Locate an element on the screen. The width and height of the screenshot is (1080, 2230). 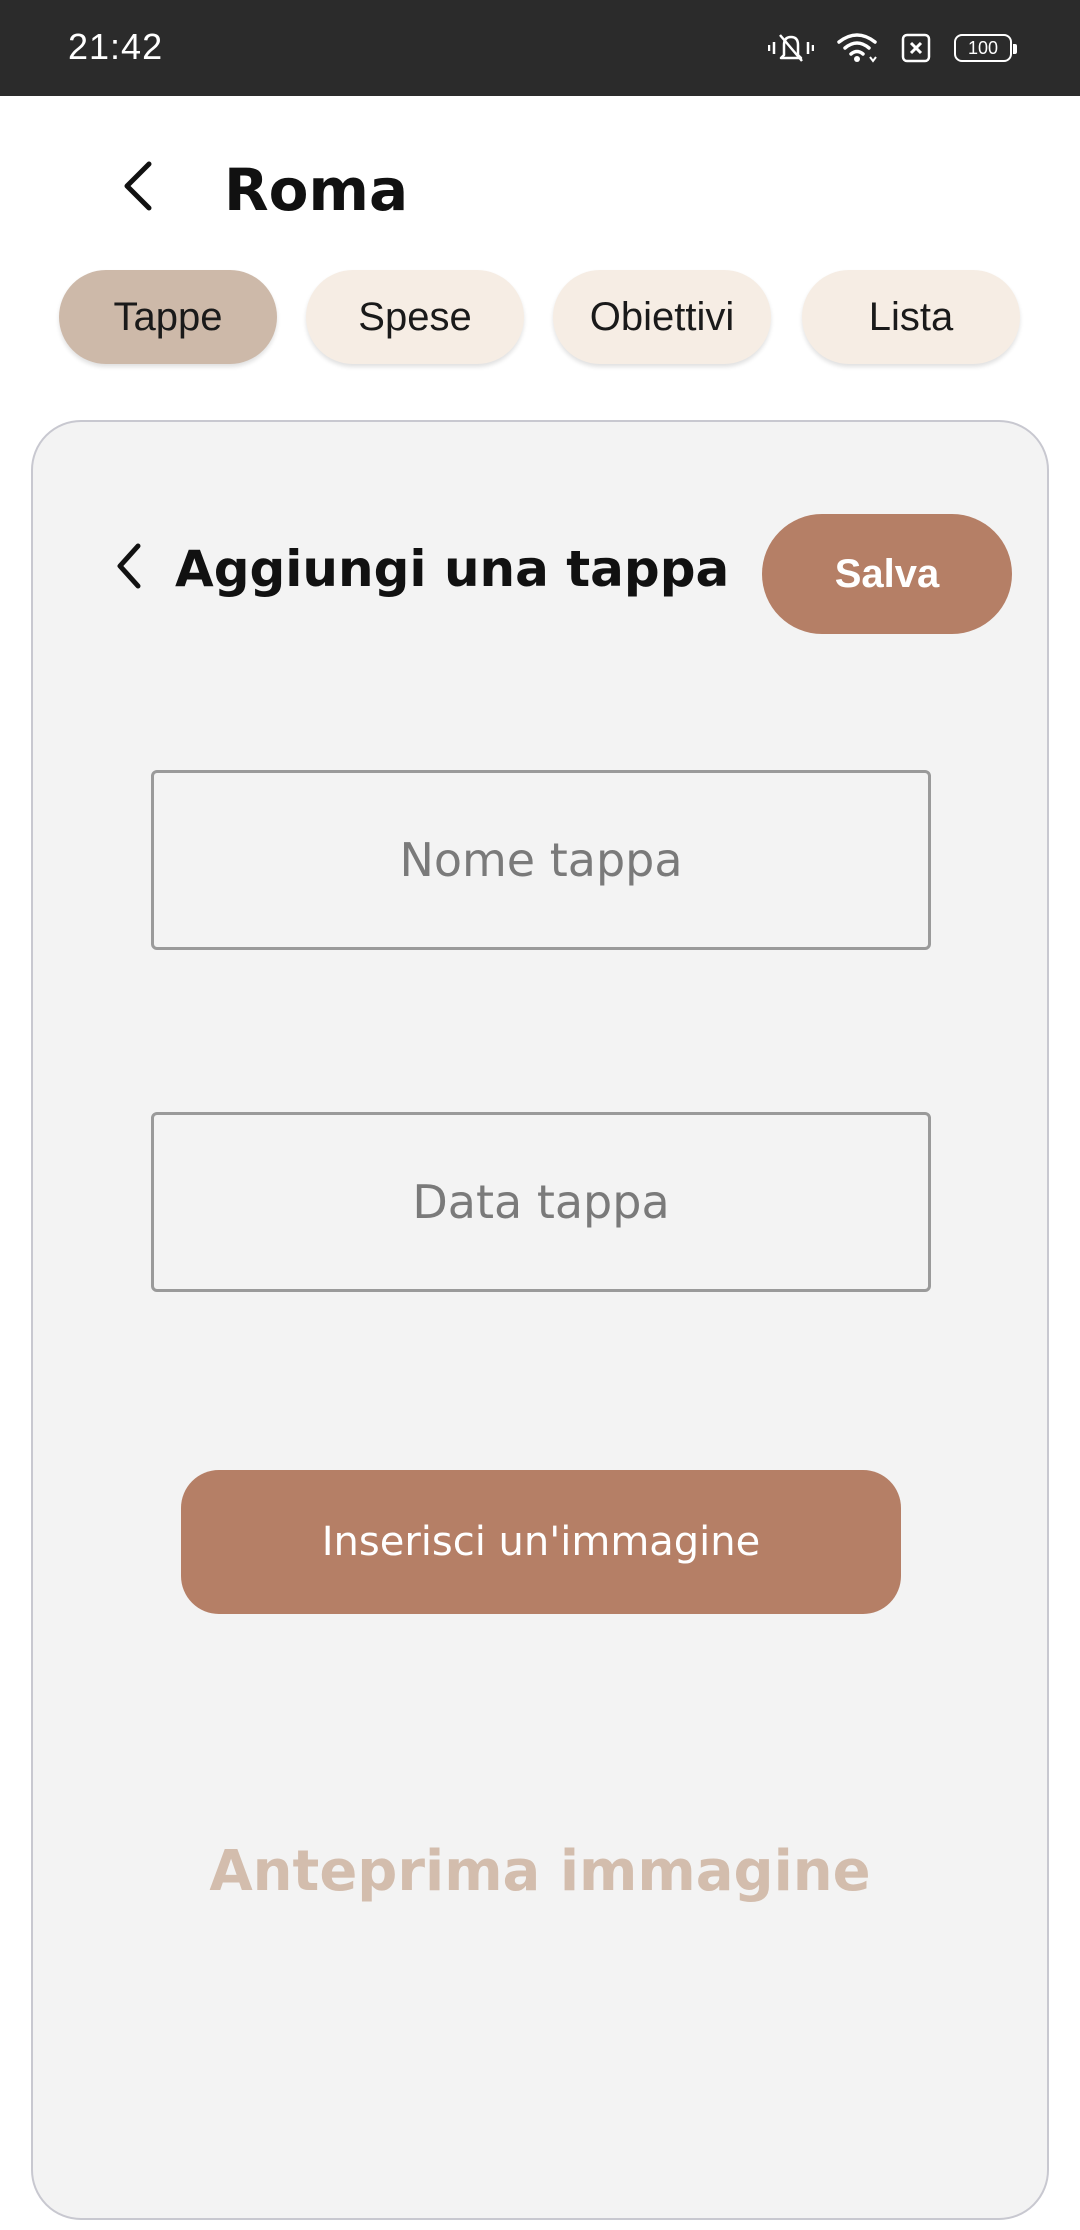
card-back-button is located at coordinates (129, 568).